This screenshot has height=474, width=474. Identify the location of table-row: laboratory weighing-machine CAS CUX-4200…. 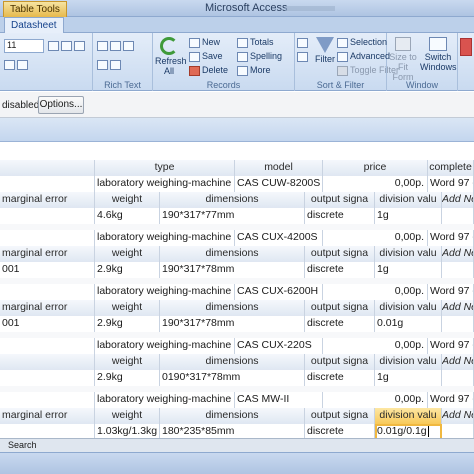
(237, 238).